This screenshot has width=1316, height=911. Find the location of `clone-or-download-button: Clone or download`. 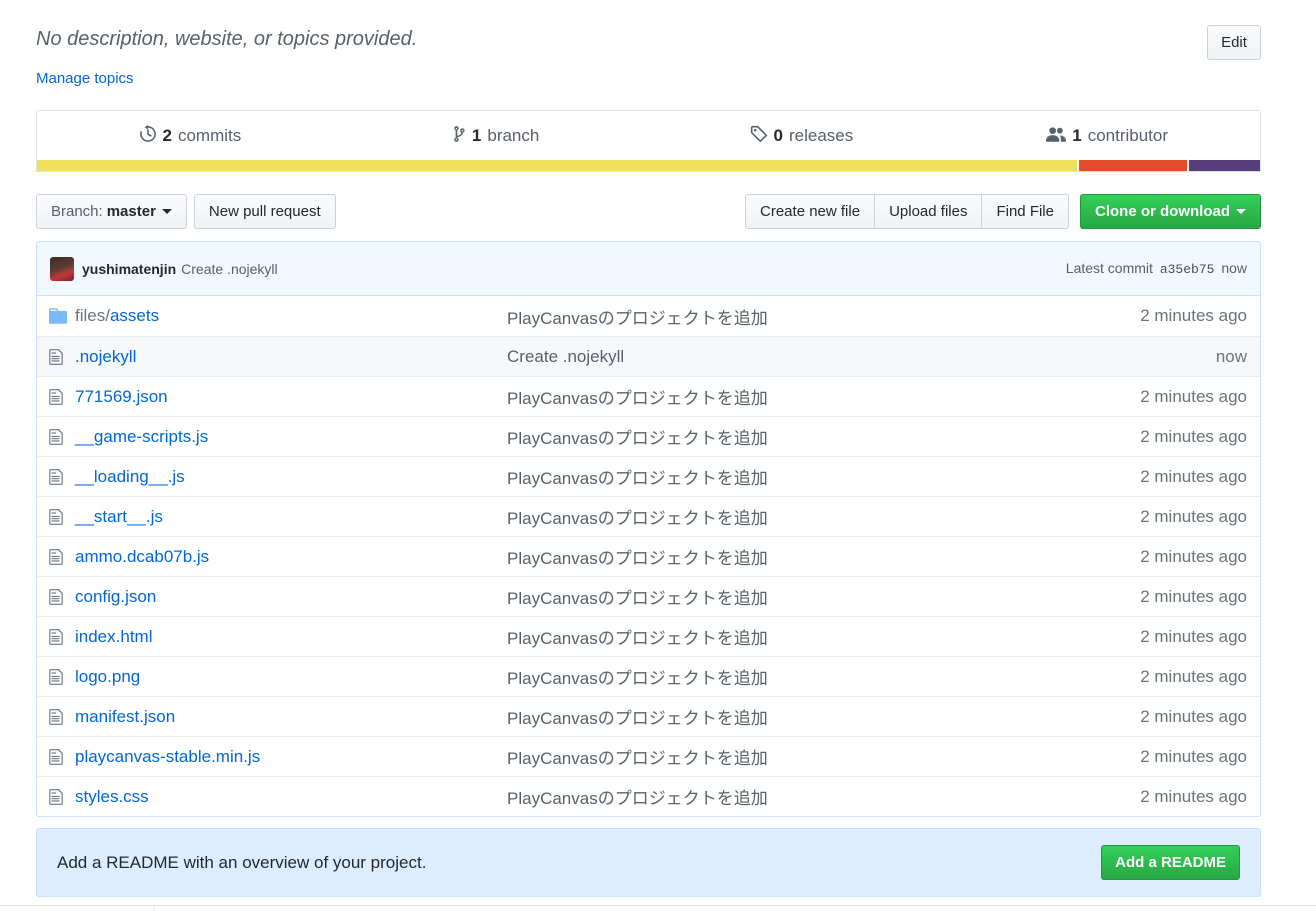

clone-or-download-button: Clone or download is located at coordinates (1170, 211).